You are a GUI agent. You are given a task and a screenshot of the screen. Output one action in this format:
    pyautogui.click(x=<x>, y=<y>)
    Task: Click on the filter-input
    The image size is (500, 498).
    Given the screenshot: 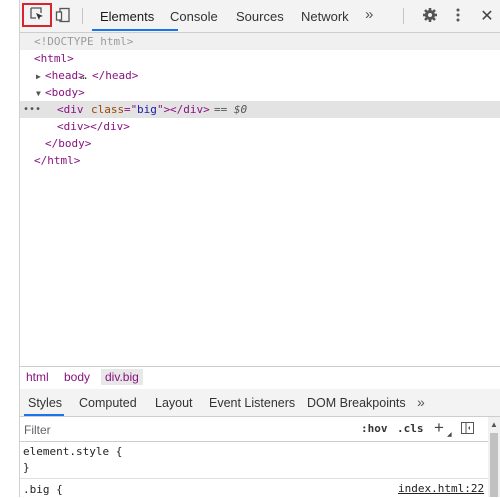 What is the action you would take?
    pyautogui.click(x=184, y=430)
    